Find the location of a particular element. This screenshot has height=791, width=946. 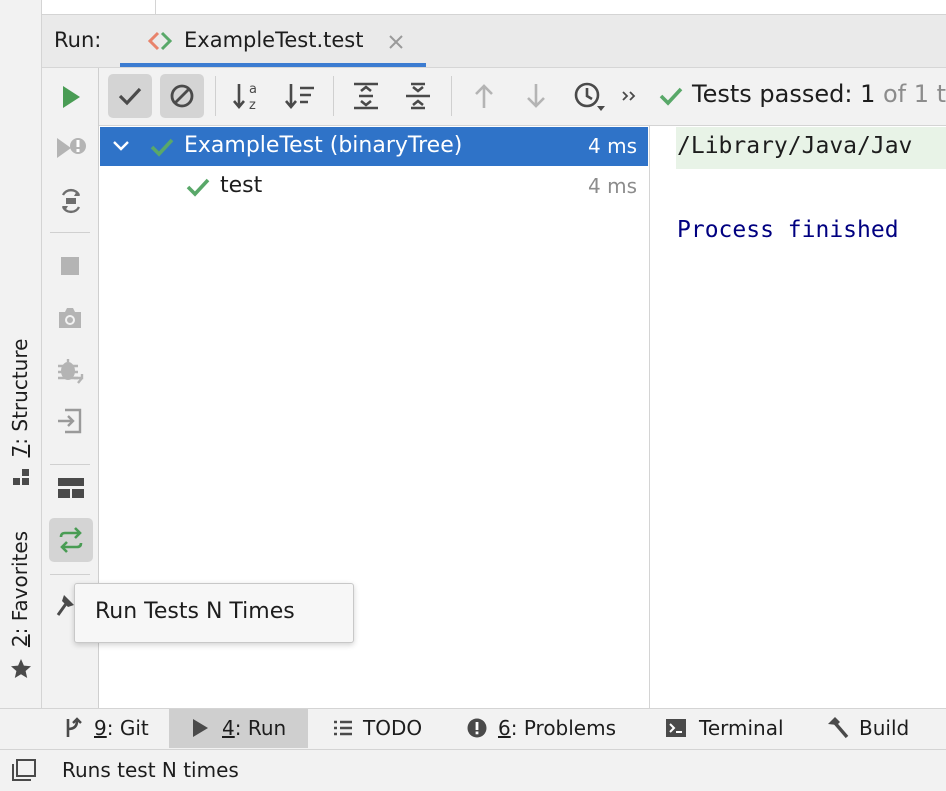

console-command-line: /Library/Java/Jav is located at coordinates (795, 146).